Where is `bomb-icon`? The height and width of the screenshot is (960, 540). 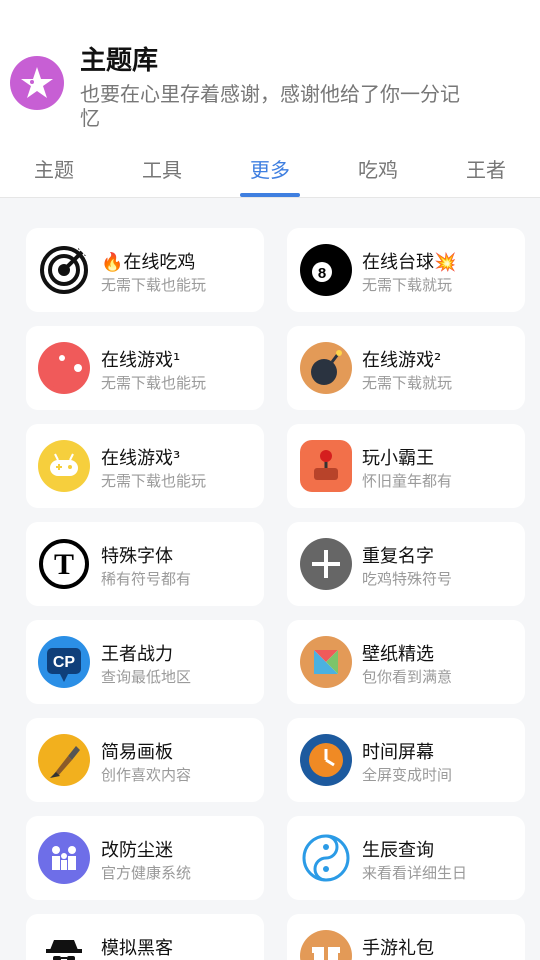 bomb-icon is located at coordinates (326, 368).